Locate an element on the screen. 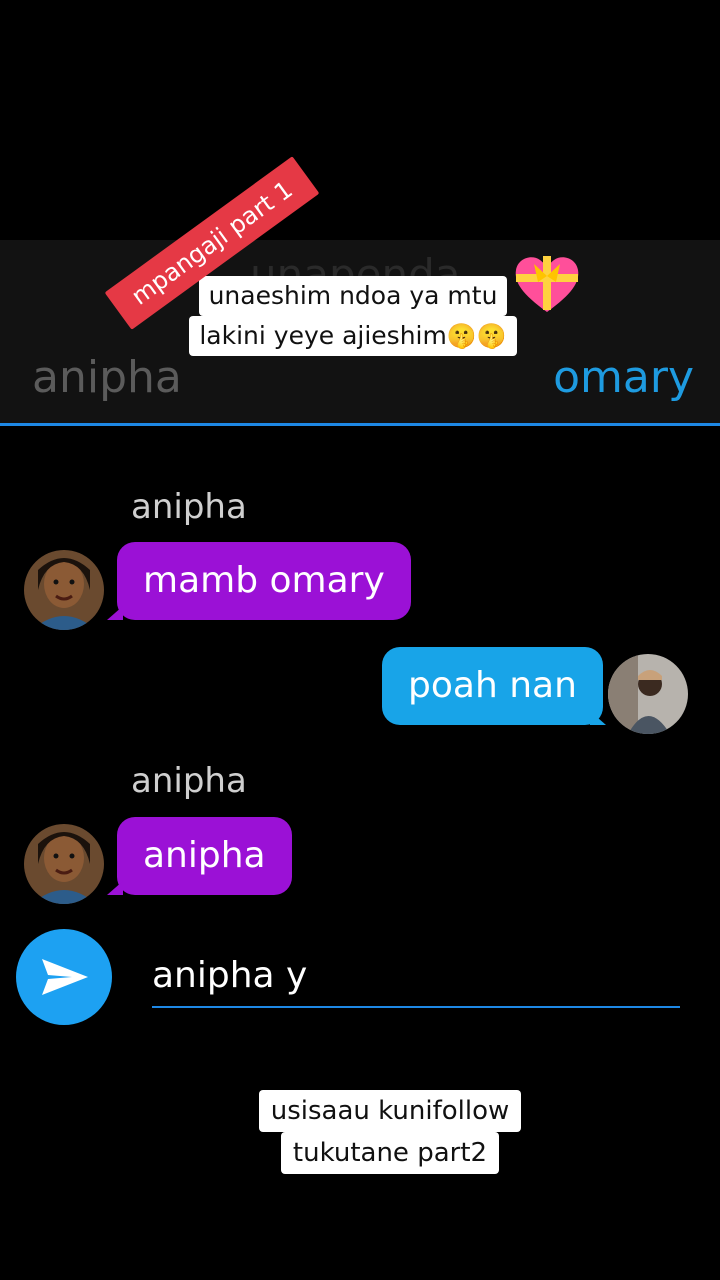 Image resolution: width=720 pixels, height=1280 pixels. message-bubble-incoming: mamb omary is located at coordinates (264, 581).